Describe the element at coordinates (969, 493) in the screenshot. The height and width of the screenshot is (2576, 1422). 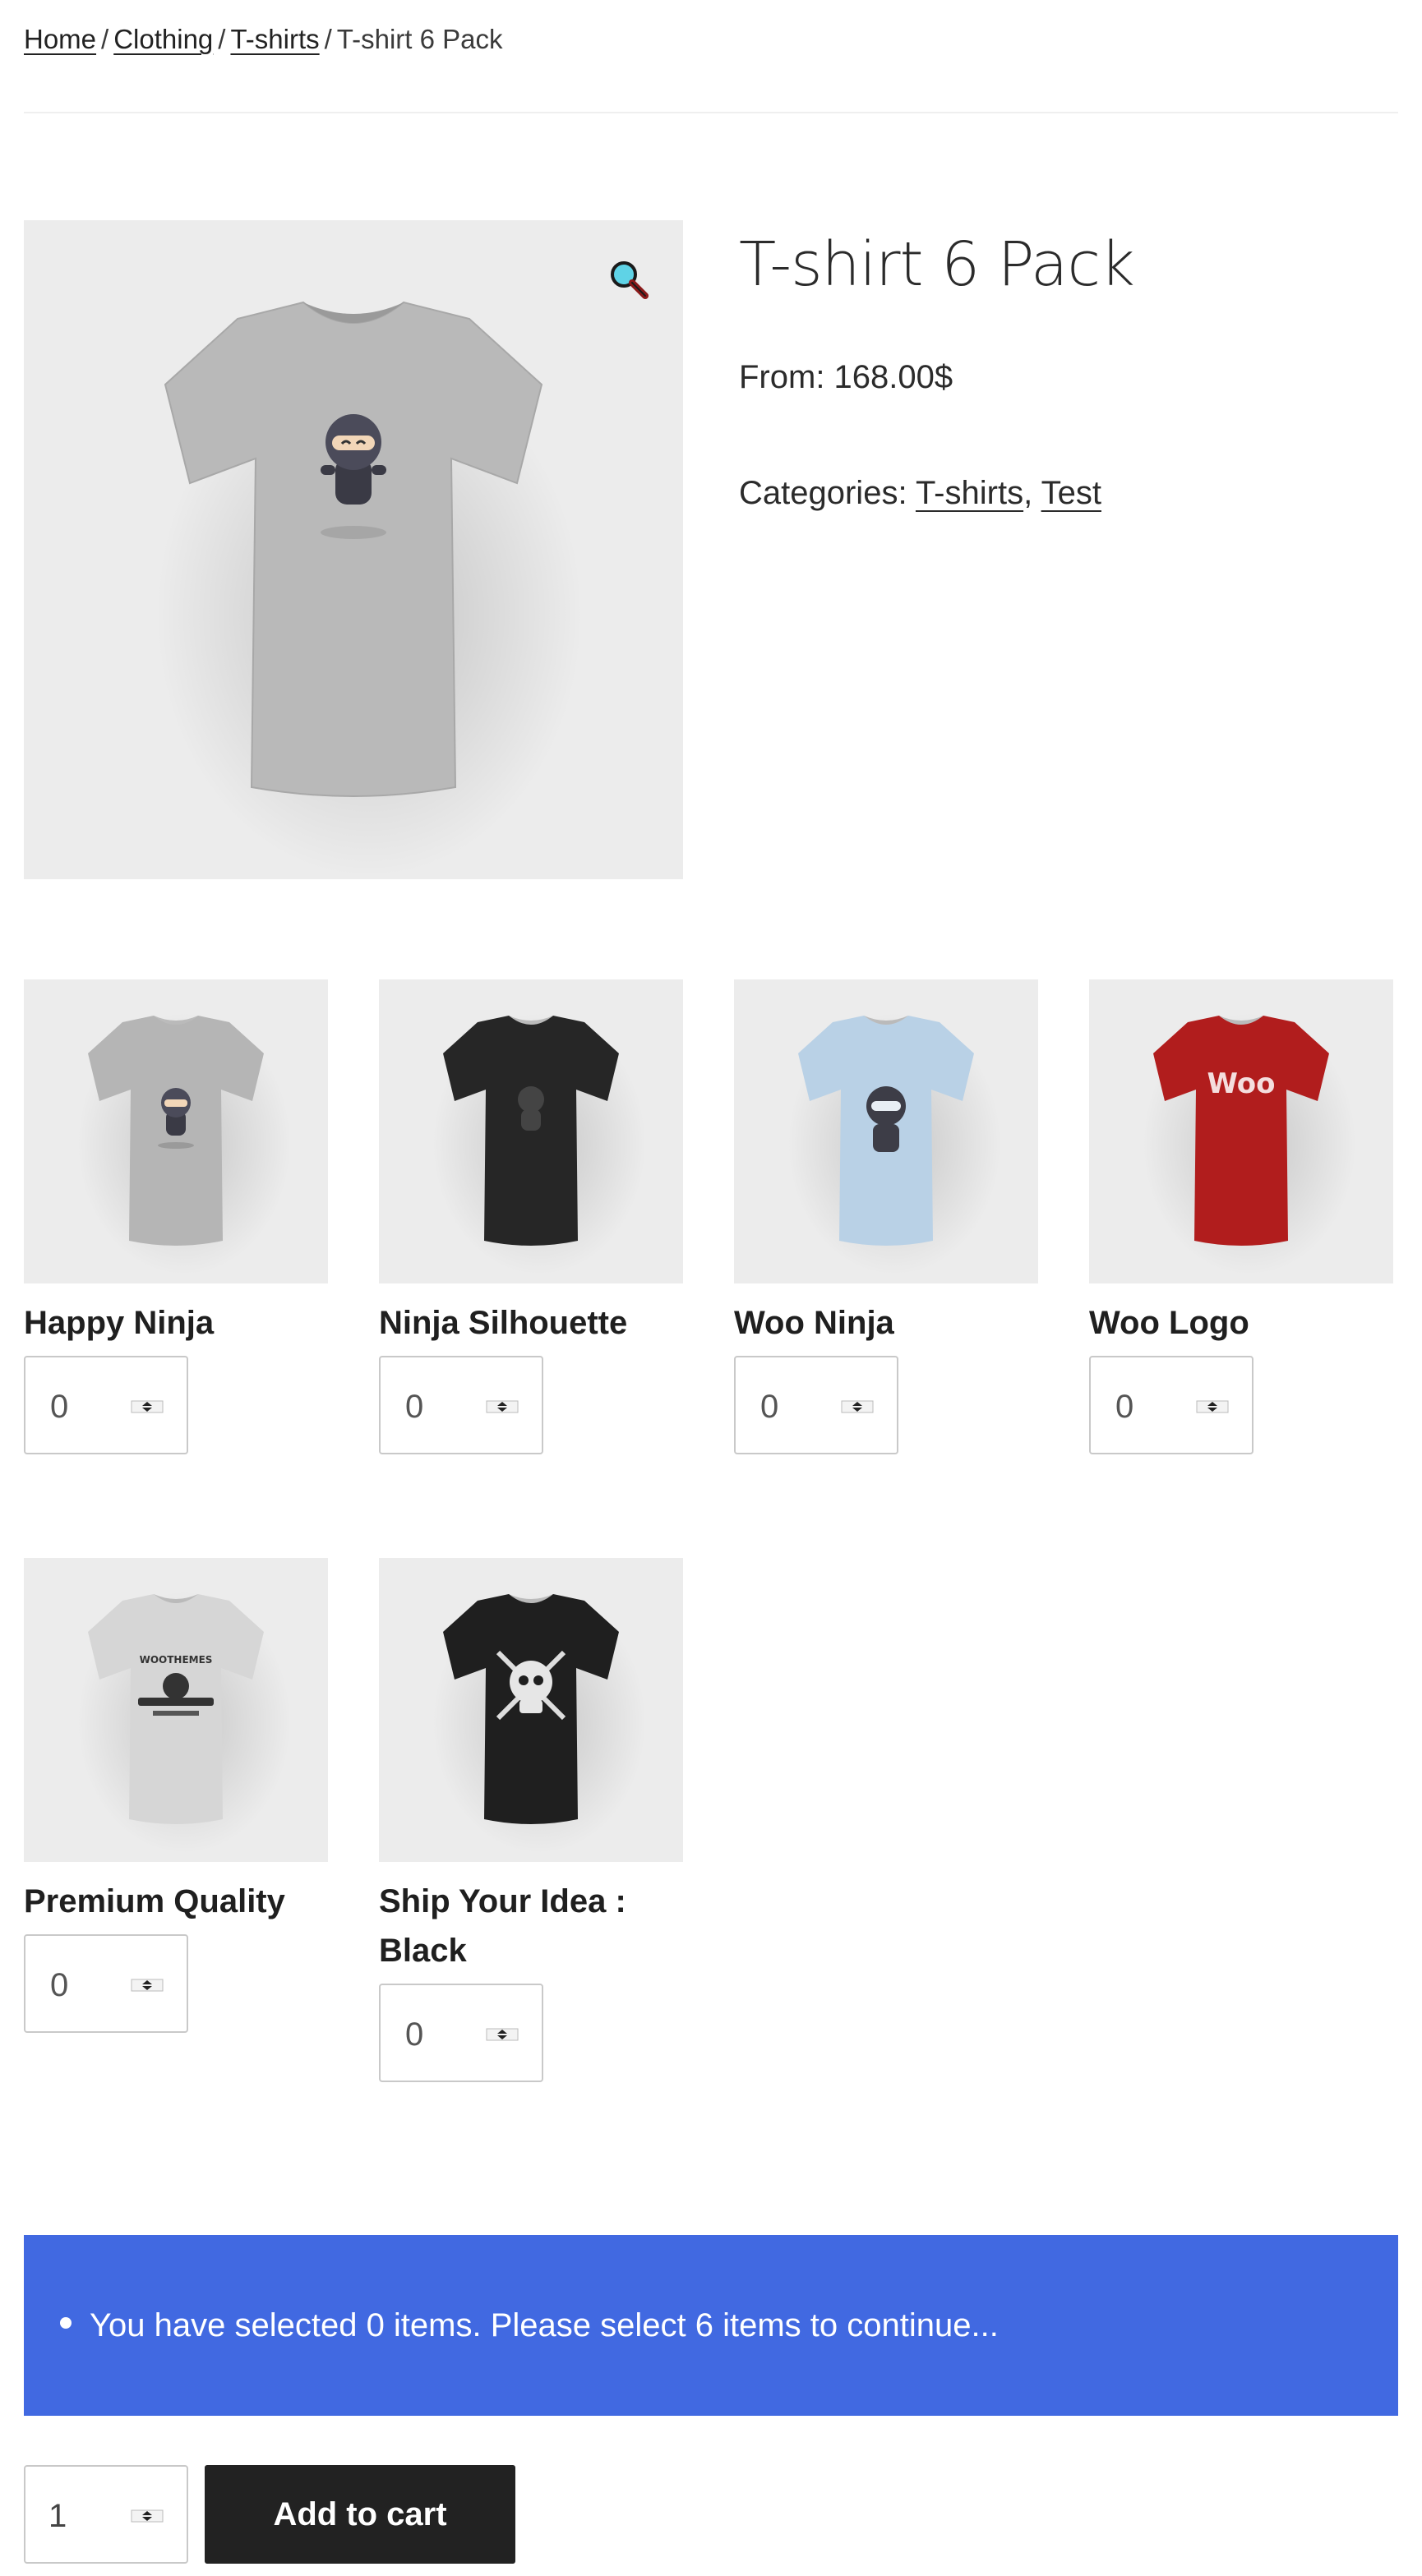
I see `category-link-tshirts: T-shirts` at that location.